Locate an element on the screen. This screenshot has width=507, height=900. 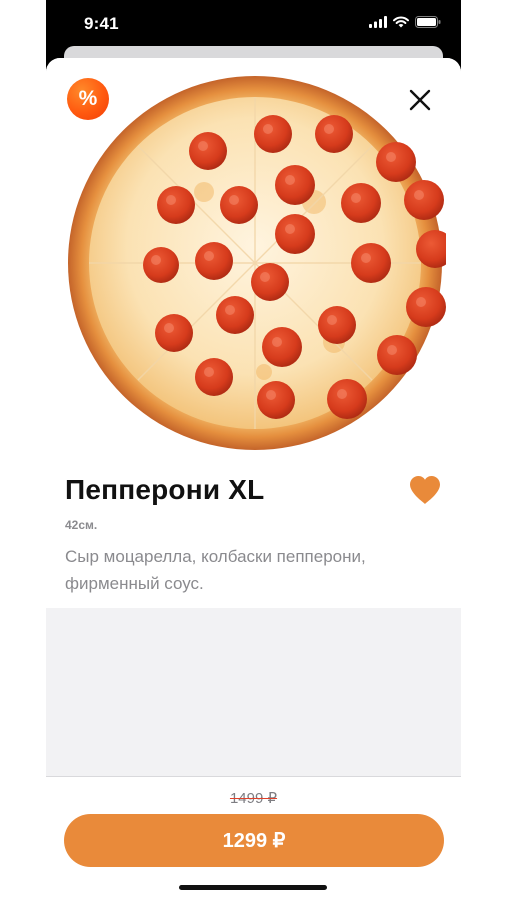
heart-icon is located at coordinates (425, 490).